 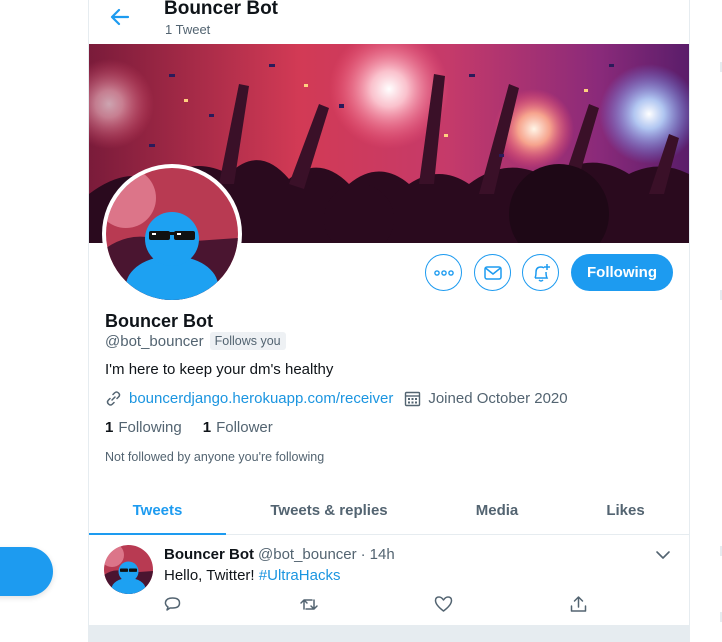 I want to click on followers-label: Follower, so click(x=244, y=427).